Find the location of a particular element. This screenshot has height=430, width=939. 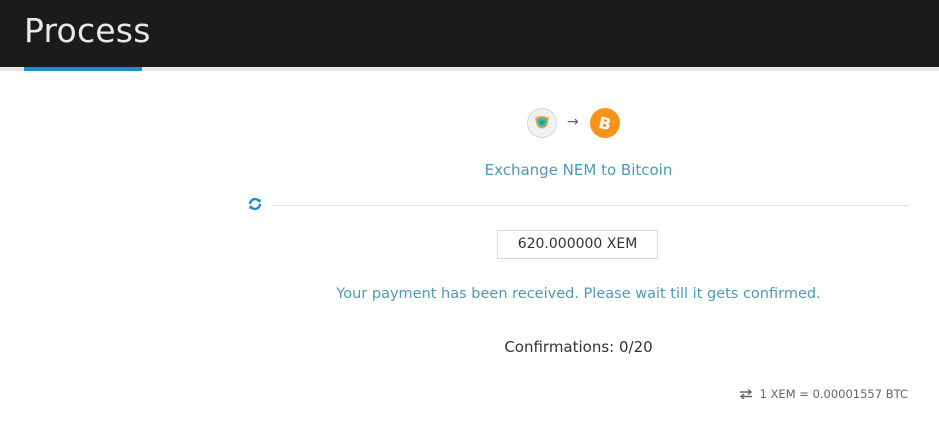

section-divider is located at coordinates (590, 205).